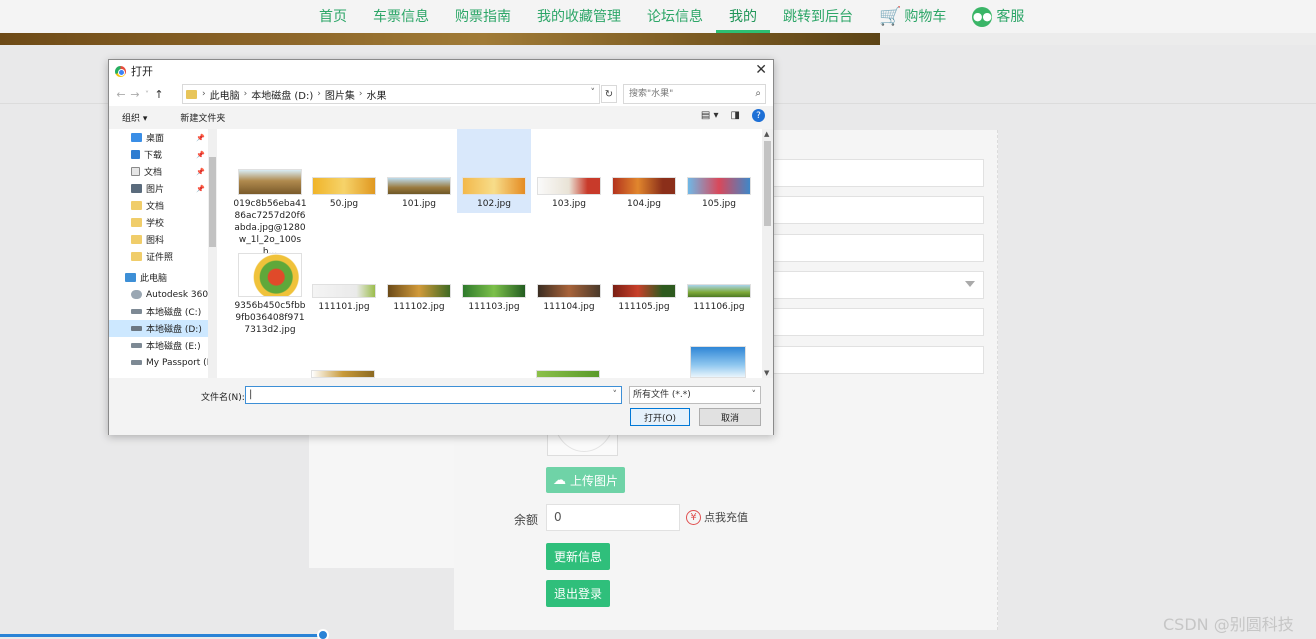  Describe the element at coordinates (675, 17) in the screenshot. I see `nav-forum: 论坛信息` at that location.